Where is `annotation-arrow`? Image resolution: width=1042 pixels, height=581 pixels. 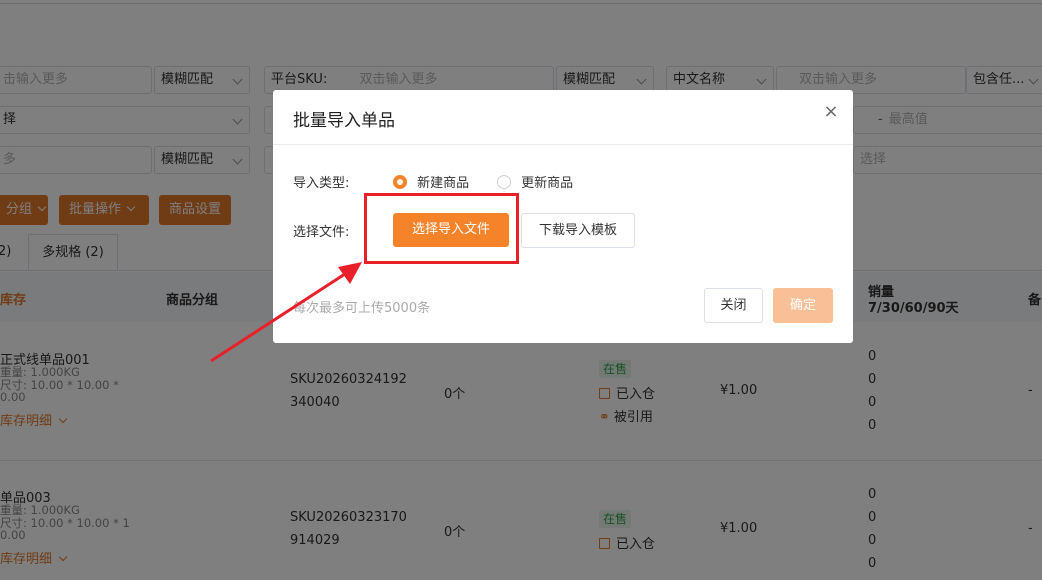 annotation-arrow is located at coordinates (286, 312).